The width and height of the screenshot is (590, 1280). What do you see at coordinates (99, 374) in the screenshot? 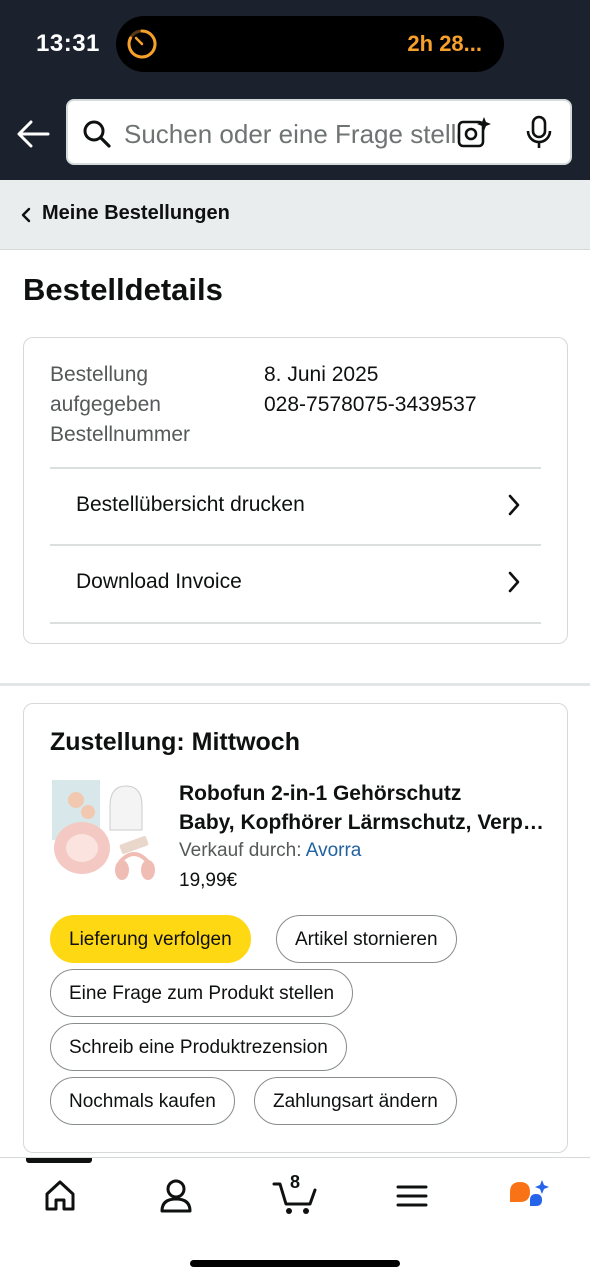
I see `order-date-label-1: Bestellung` at bounding box center [99, 374].